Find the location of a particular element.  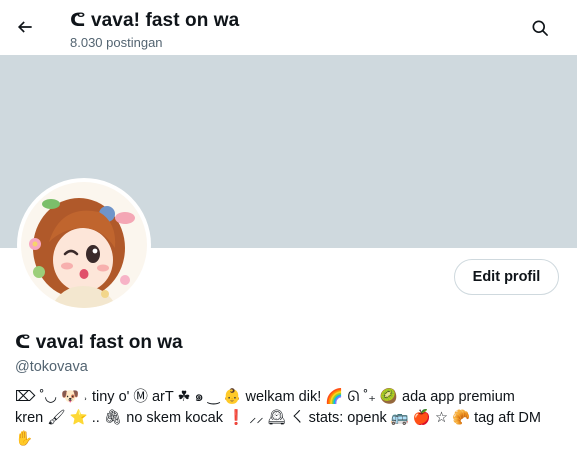

back-button is located at coordinates (25, 27).